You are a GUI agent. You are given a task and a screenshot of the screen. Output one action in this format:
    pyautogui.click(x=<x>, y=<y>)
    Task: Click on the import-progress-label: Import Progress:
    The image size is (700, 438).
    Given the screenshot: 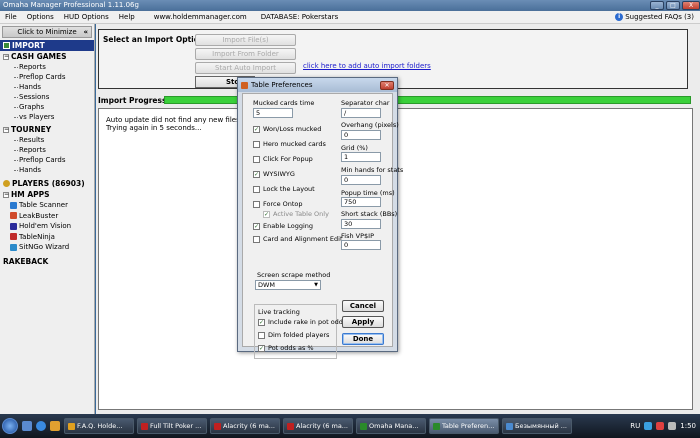 What is the action you would take?
    pyautogui.click(x=134, y=100)
    